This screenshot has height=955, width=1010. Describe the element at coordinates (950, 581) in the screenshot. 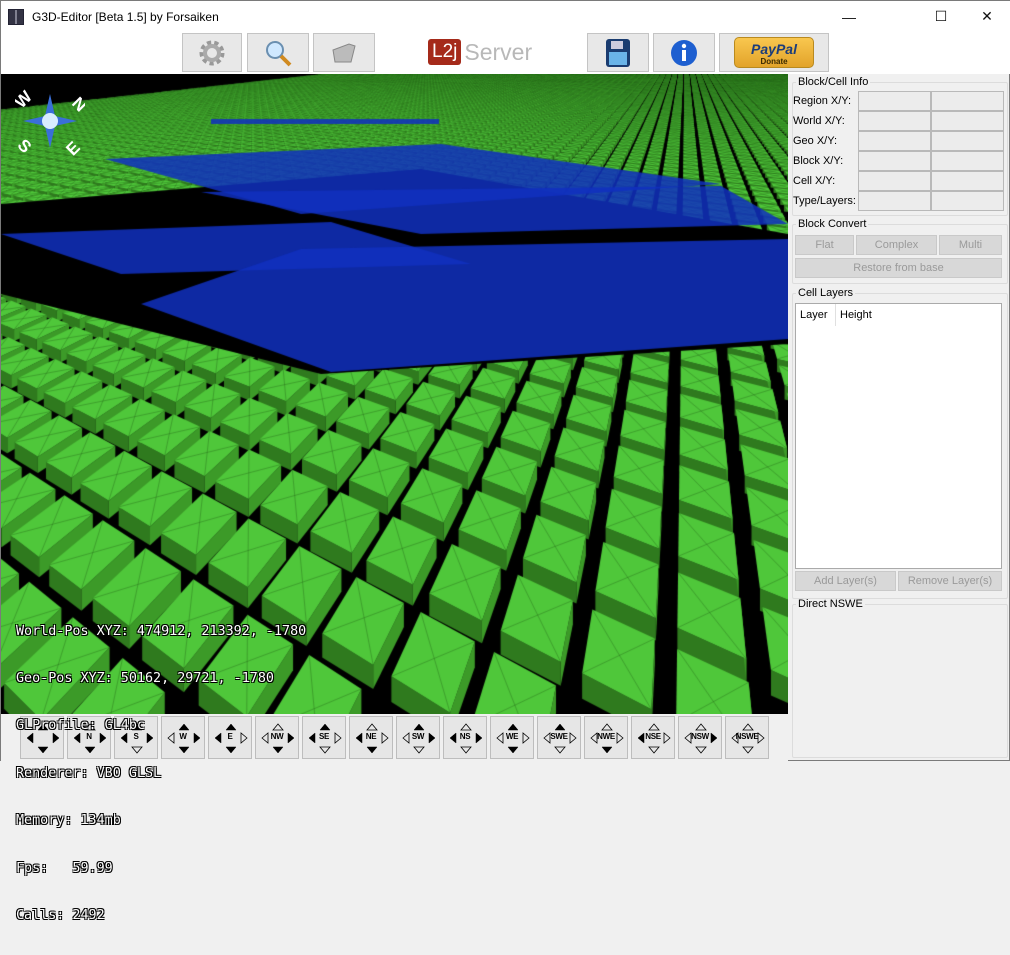

I see `remove-layers-button: Remove Layer(s)` at that location.